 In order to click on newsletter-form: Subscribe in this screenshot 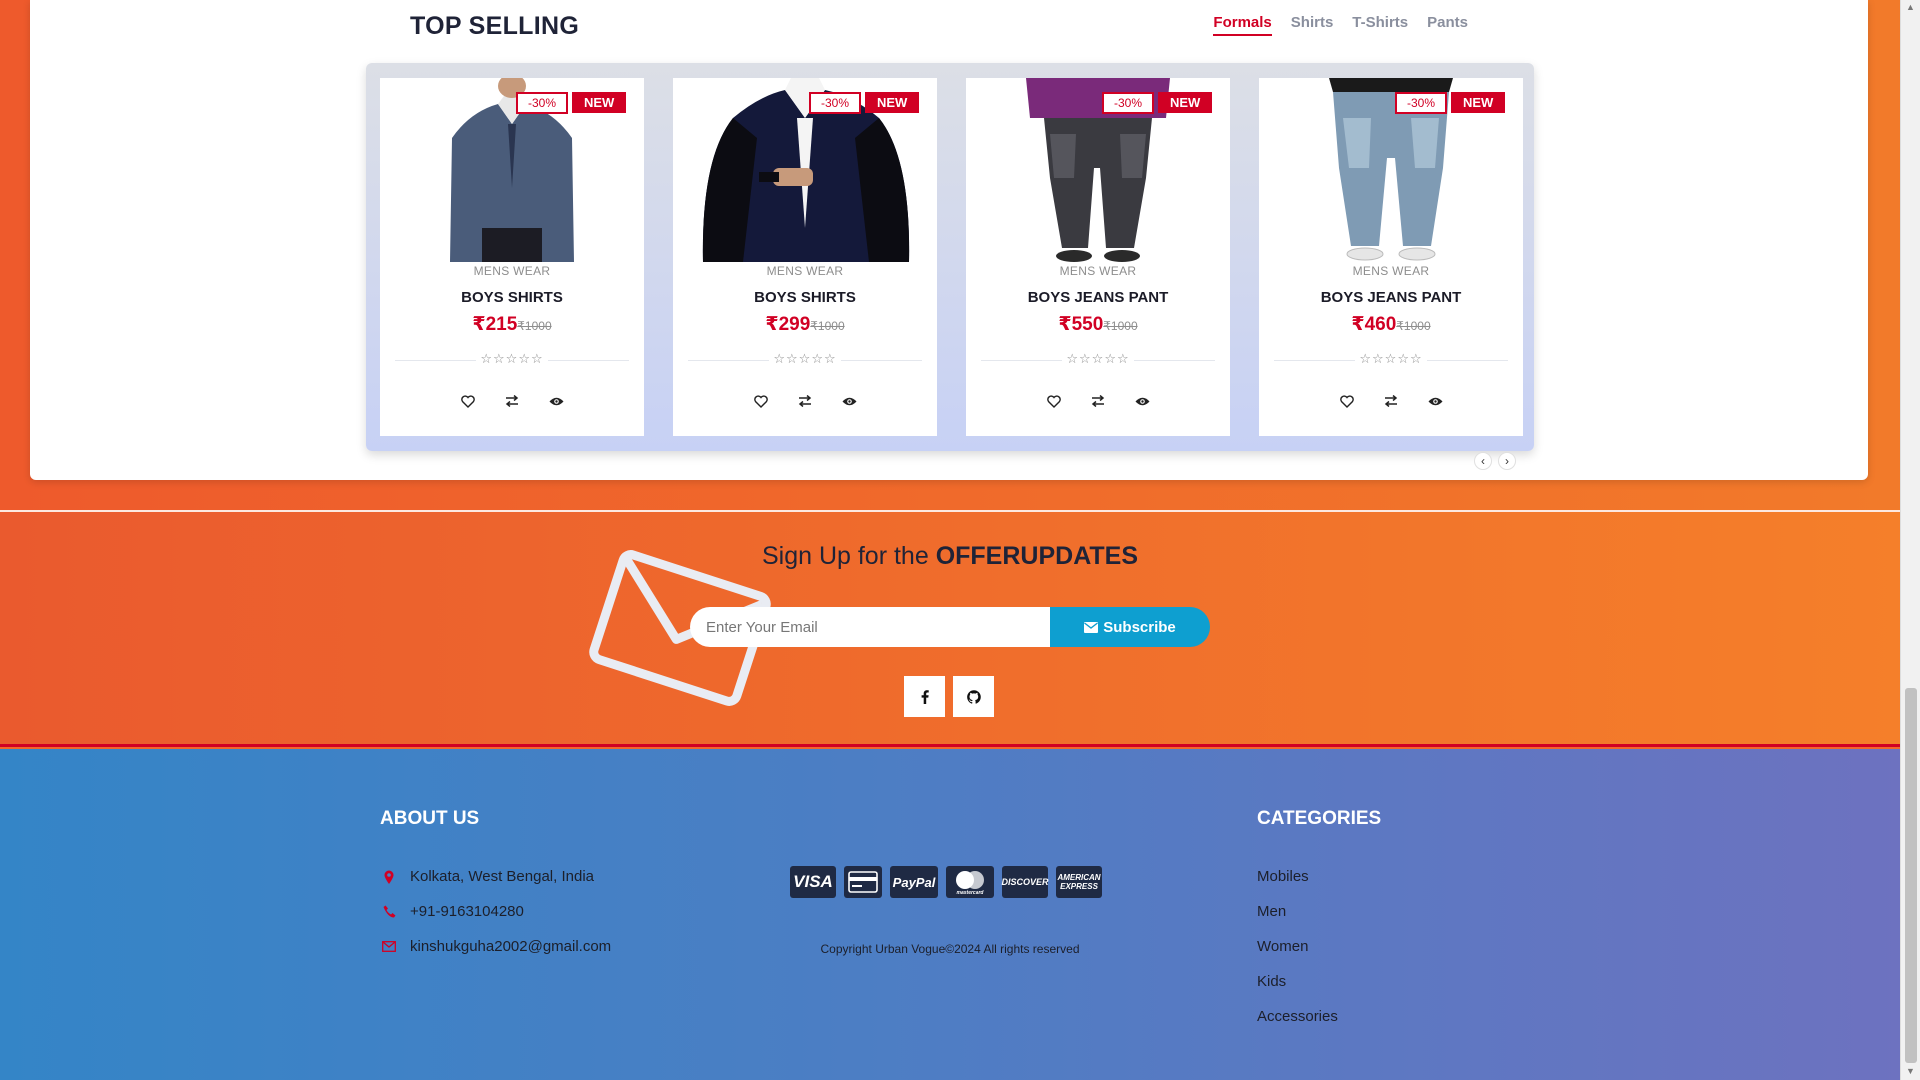, I will do `click(950, 627)`.